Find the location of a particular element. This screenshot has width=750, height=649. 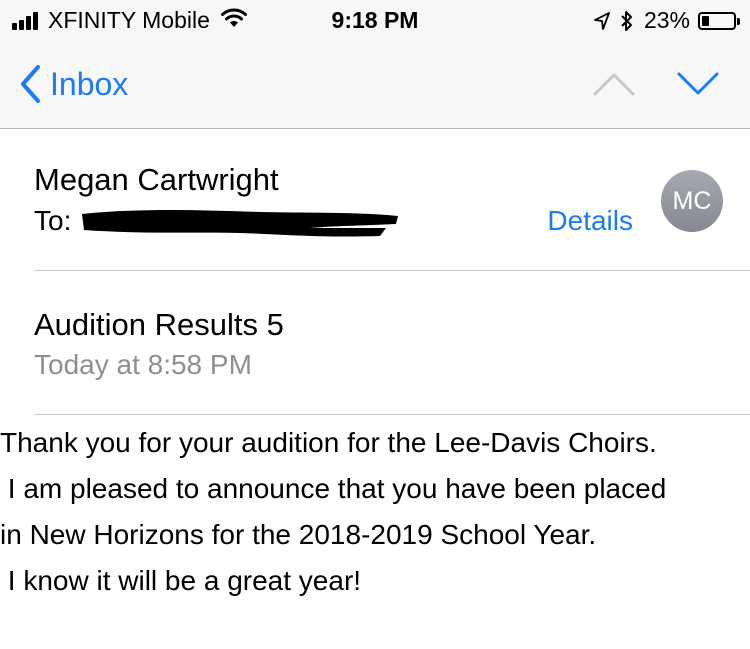

message-date: Today at 8:58 PM is located at coordinates (143, 364).